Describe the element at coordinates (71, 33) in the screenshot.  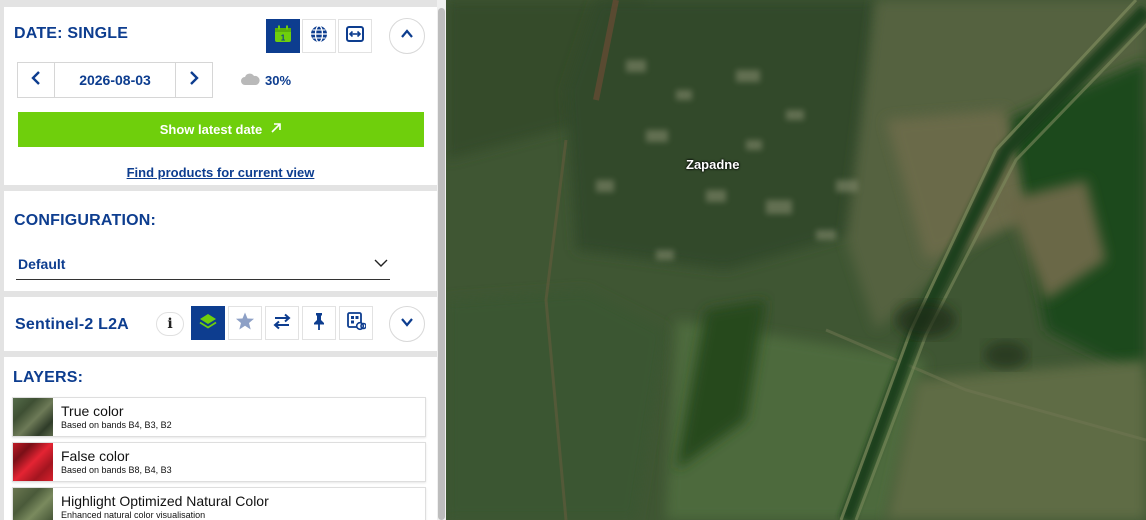
I see `date-panel-title: DATE: SINGLE` at that location.